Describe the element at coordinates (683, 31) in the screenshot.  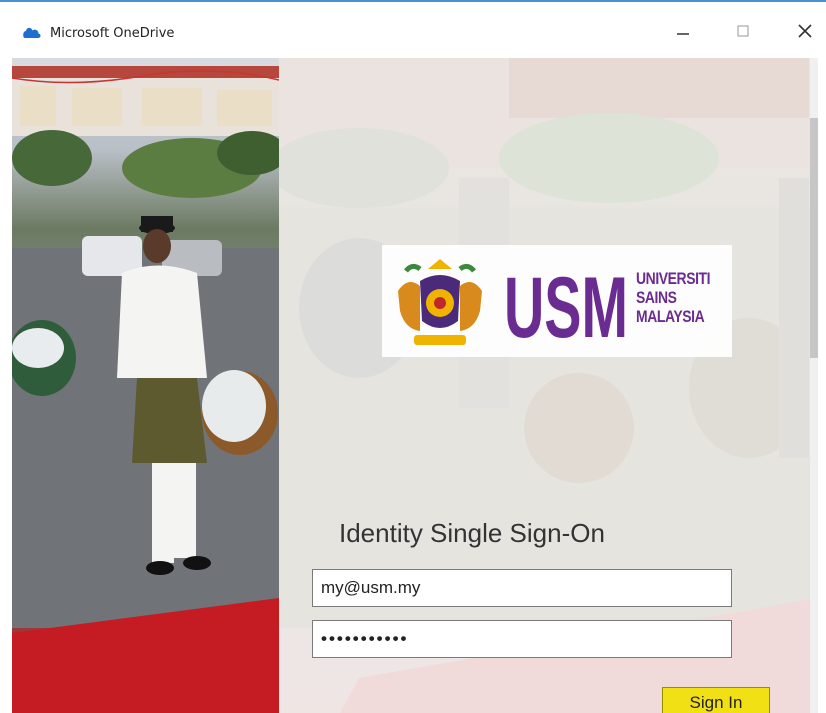
I see `minimize-button` at that location.